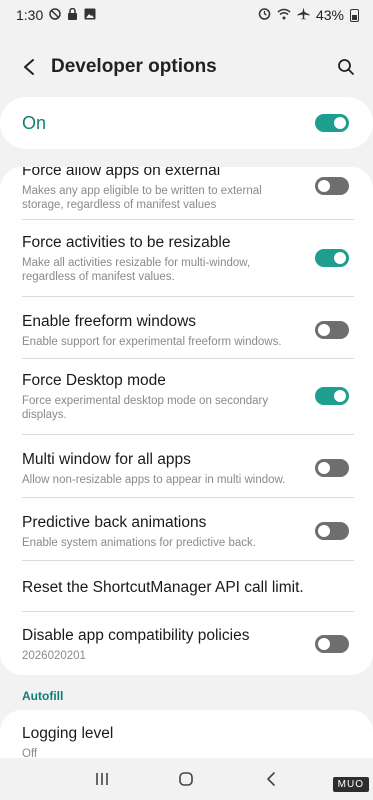  Describe the element at coordinates (121, 173) in the screenshot. I see `row-title: Force allow apps on external` at that location.